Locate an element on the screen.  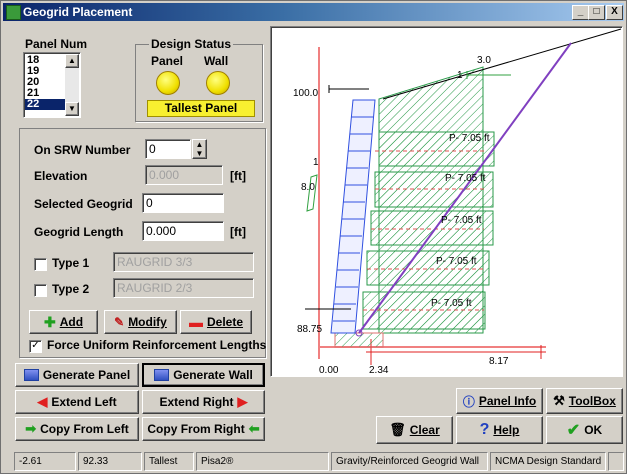
close-button: X is located at coordinates (614, 12).